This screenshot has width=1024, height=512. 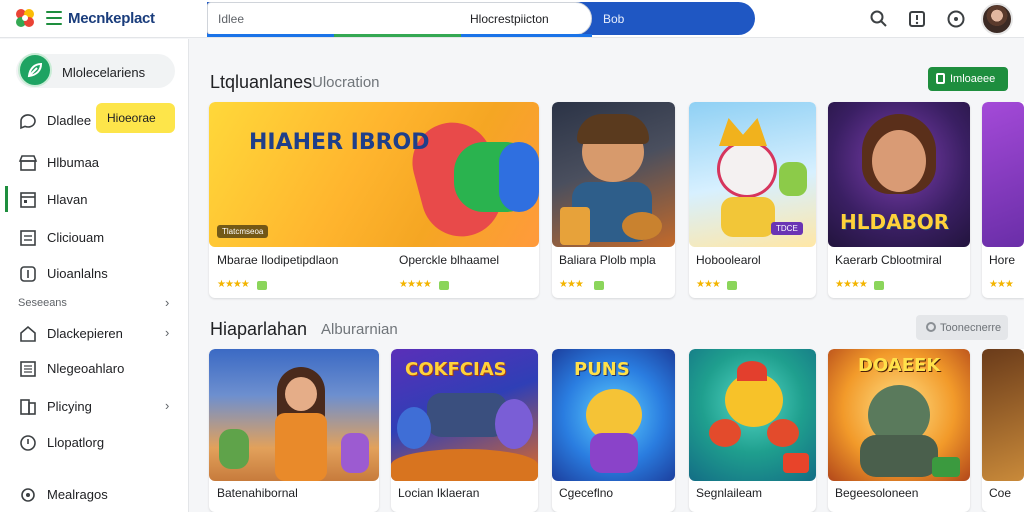 What do you see at coordinates (28, 200) in the screenshot?
I see `window-icon` at bounding box center [28, 200].